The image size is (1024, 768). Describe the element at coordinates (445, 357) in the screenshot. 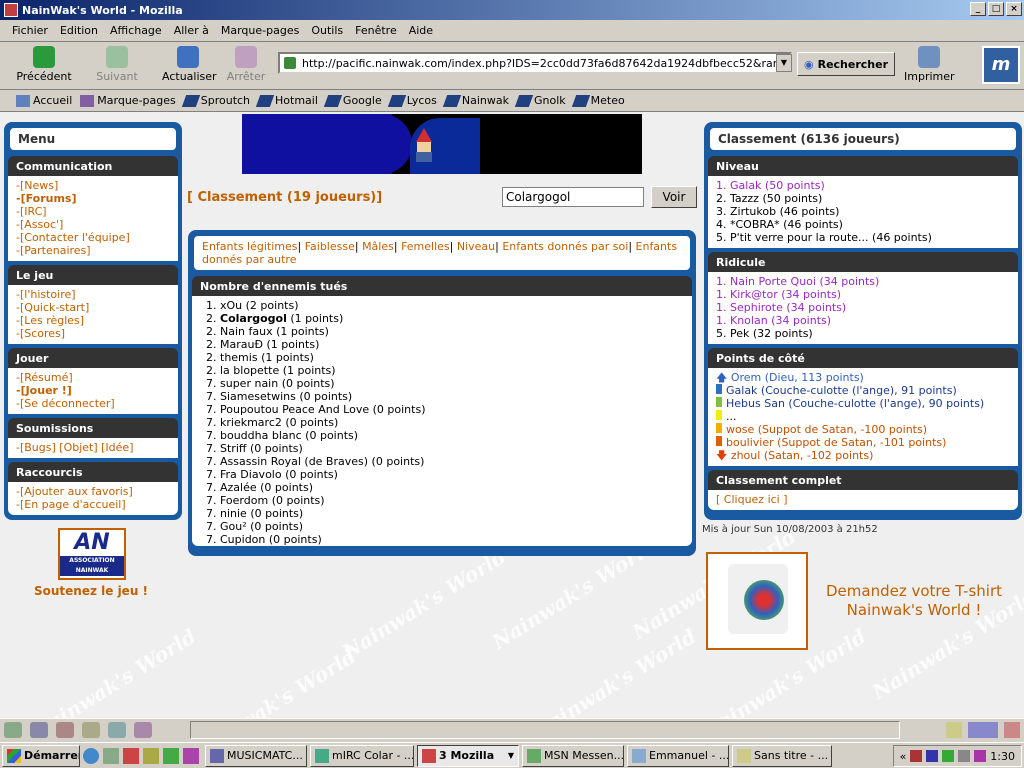

I see `table-row: 2. themis (1 points)` at that location.